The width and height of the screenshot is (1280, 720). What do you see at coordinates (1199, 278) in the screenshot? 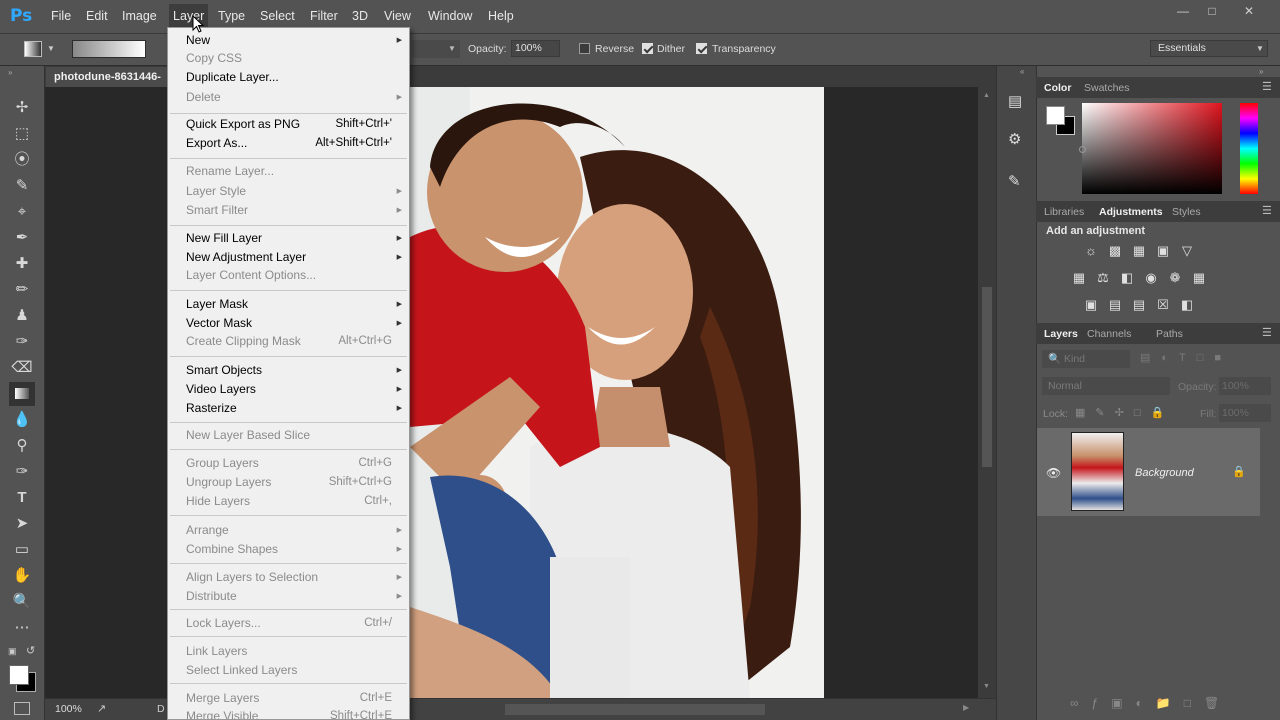
I see `color-lookup-icon: ▦` at bounding box center [1199, 278].